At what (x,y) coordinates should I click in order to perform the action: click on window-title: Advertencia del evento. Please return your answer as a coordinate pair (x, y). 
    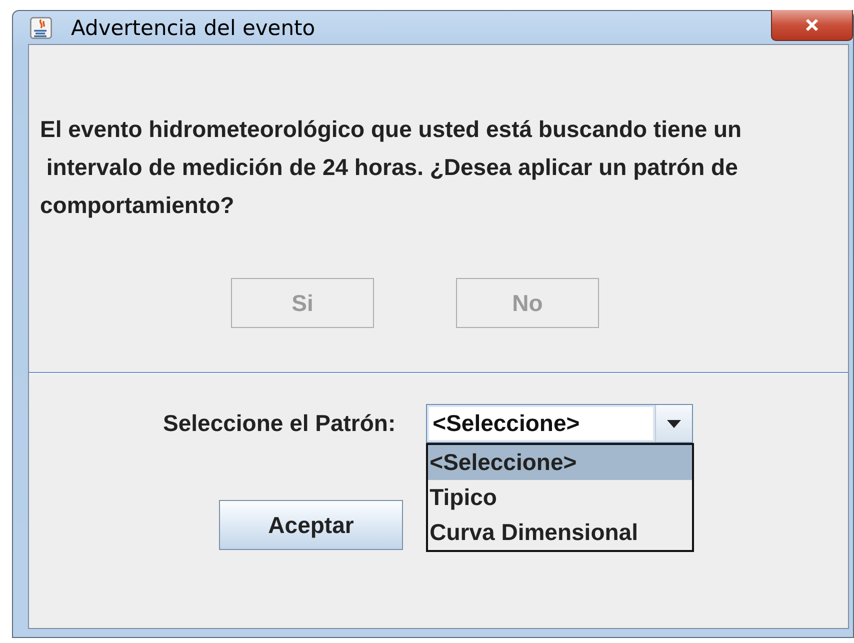
    Looking at the image, I should click on (193, 28).